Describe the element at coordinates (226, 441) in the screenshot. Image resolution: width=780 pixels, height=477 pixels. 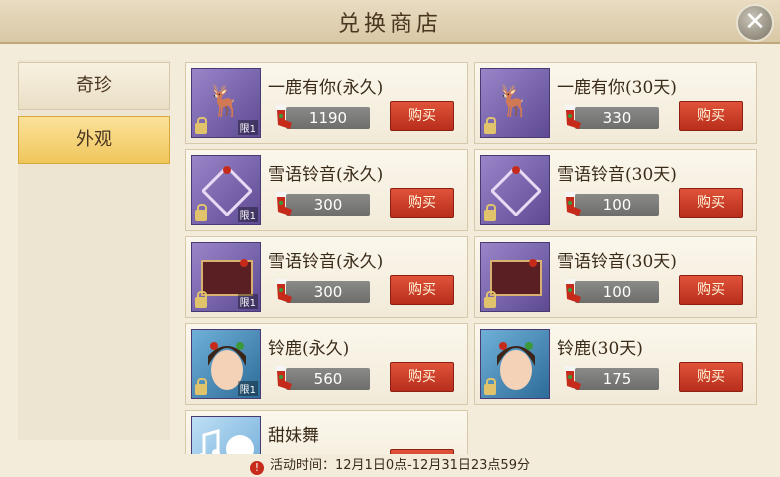
I see `music-dance-icon` at that location.